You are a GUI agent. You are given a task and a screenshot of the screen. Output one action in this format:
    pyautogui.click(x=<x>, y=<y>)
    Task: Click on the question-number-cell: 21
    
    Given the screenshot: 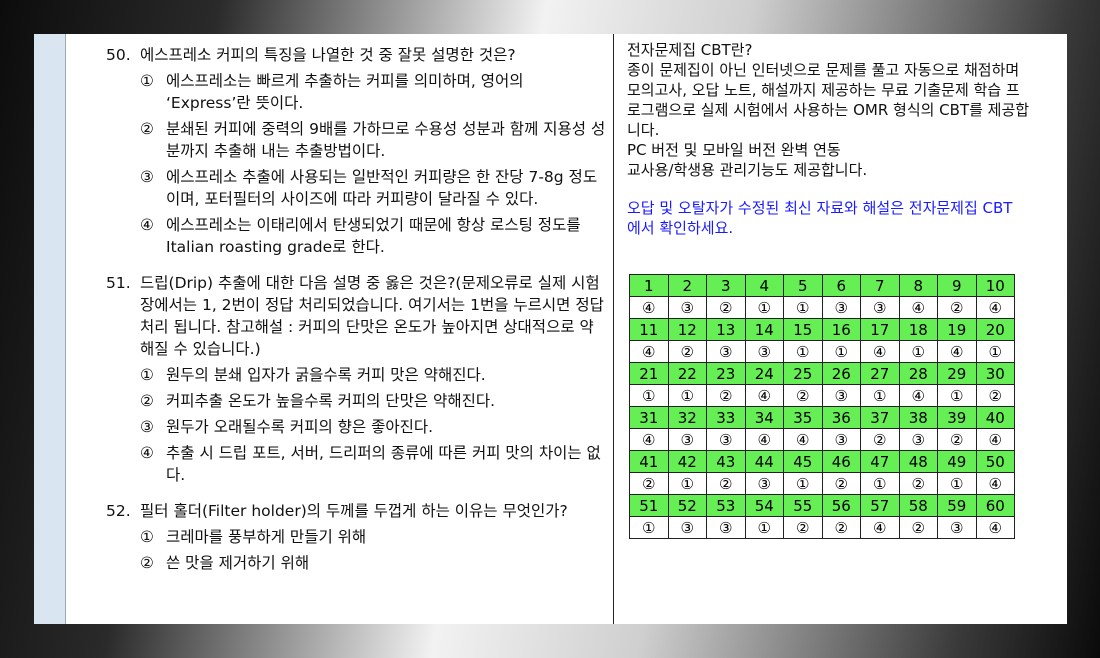 What is the action you would take?
    pyautogui.click(x=649, y=373)
    